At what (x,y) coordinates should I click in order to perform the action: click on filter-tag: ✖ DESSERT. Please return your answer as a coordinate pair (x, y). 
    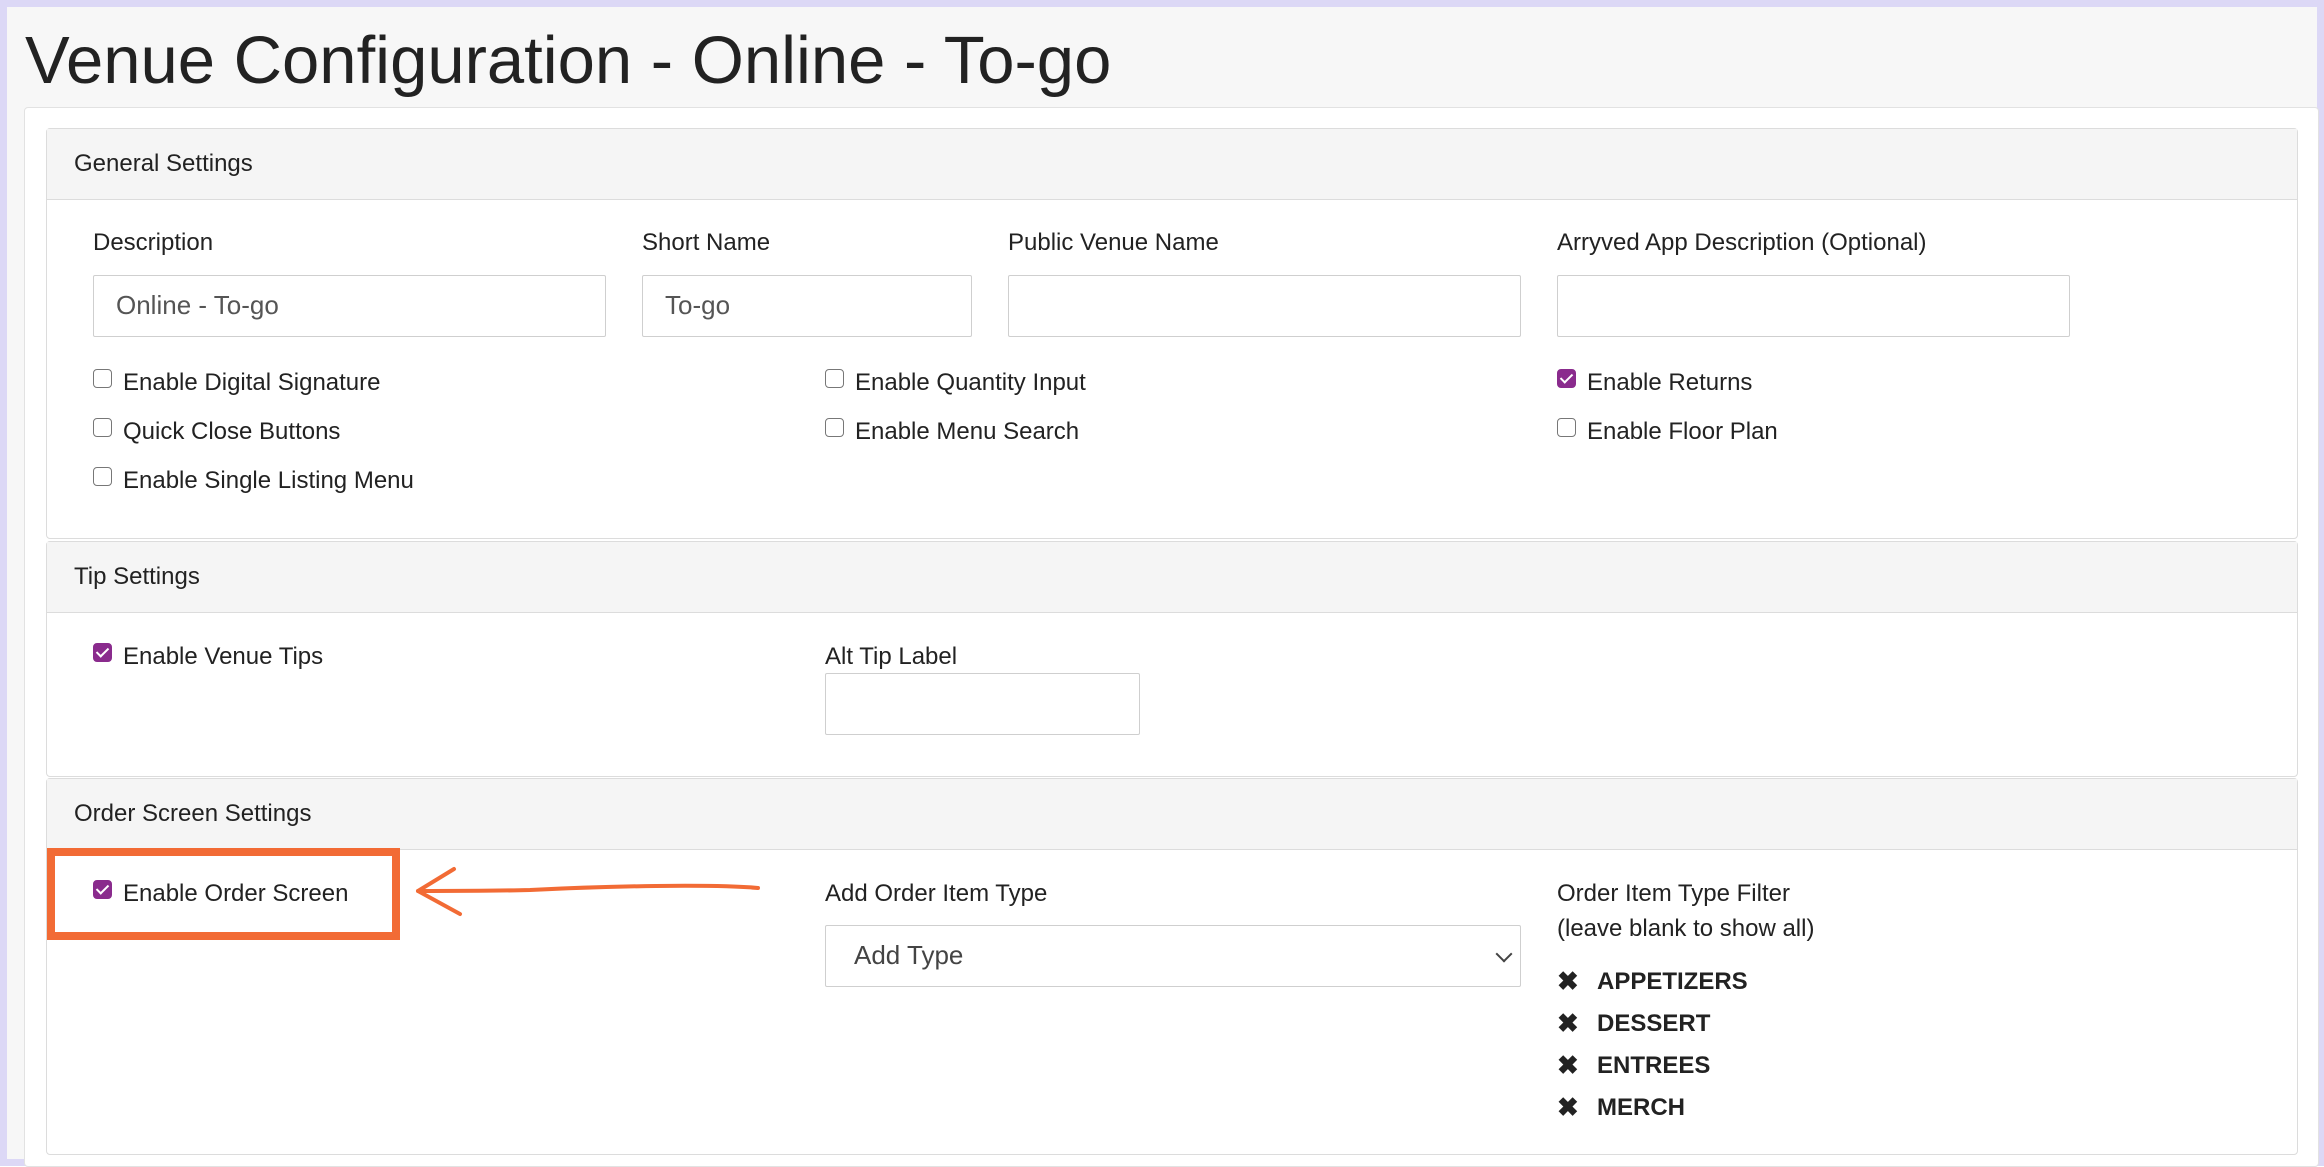
    Looking at the image, I should click on (1633, 1024).